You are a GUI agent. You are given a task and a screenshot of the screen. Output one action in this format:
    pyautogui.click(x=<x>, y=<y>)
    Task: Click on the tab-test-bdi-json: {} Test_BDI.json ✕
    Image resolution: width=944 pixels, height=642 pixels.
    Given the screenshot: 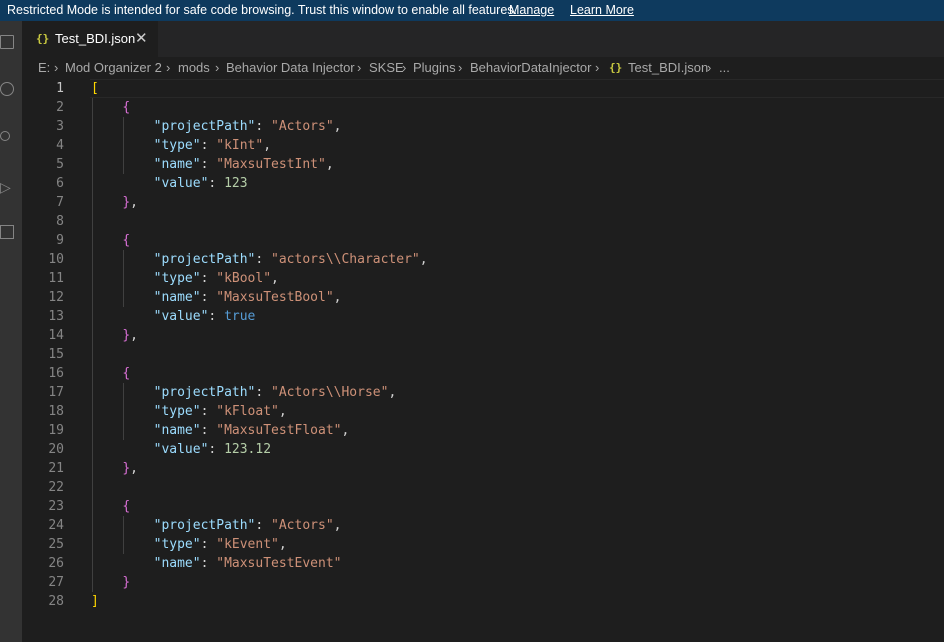 What is the action you would take?
    pyautogui.click(x=90, y=39)
    